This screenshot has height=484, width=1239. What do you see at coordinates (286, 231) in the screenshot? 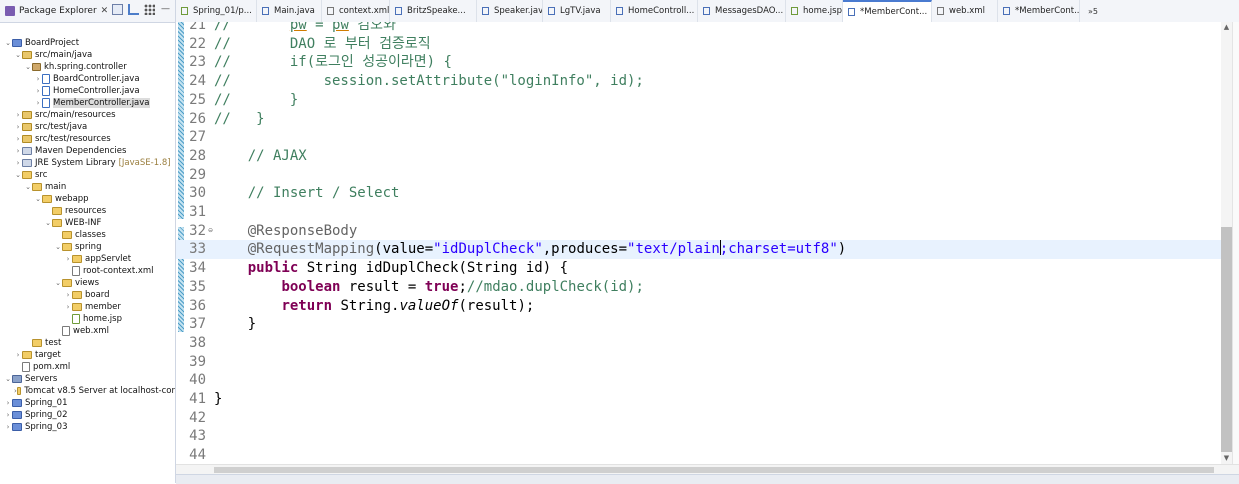
I see `code-line: @ResponseBody` at bounding box center [286, 231].